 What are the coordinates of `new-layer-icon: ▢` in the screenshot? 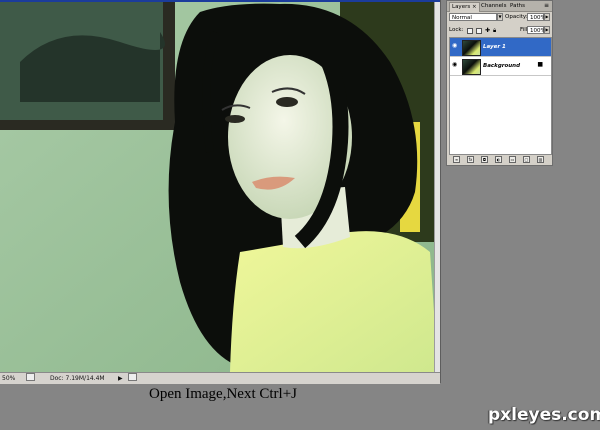 It's located at (526, 159).